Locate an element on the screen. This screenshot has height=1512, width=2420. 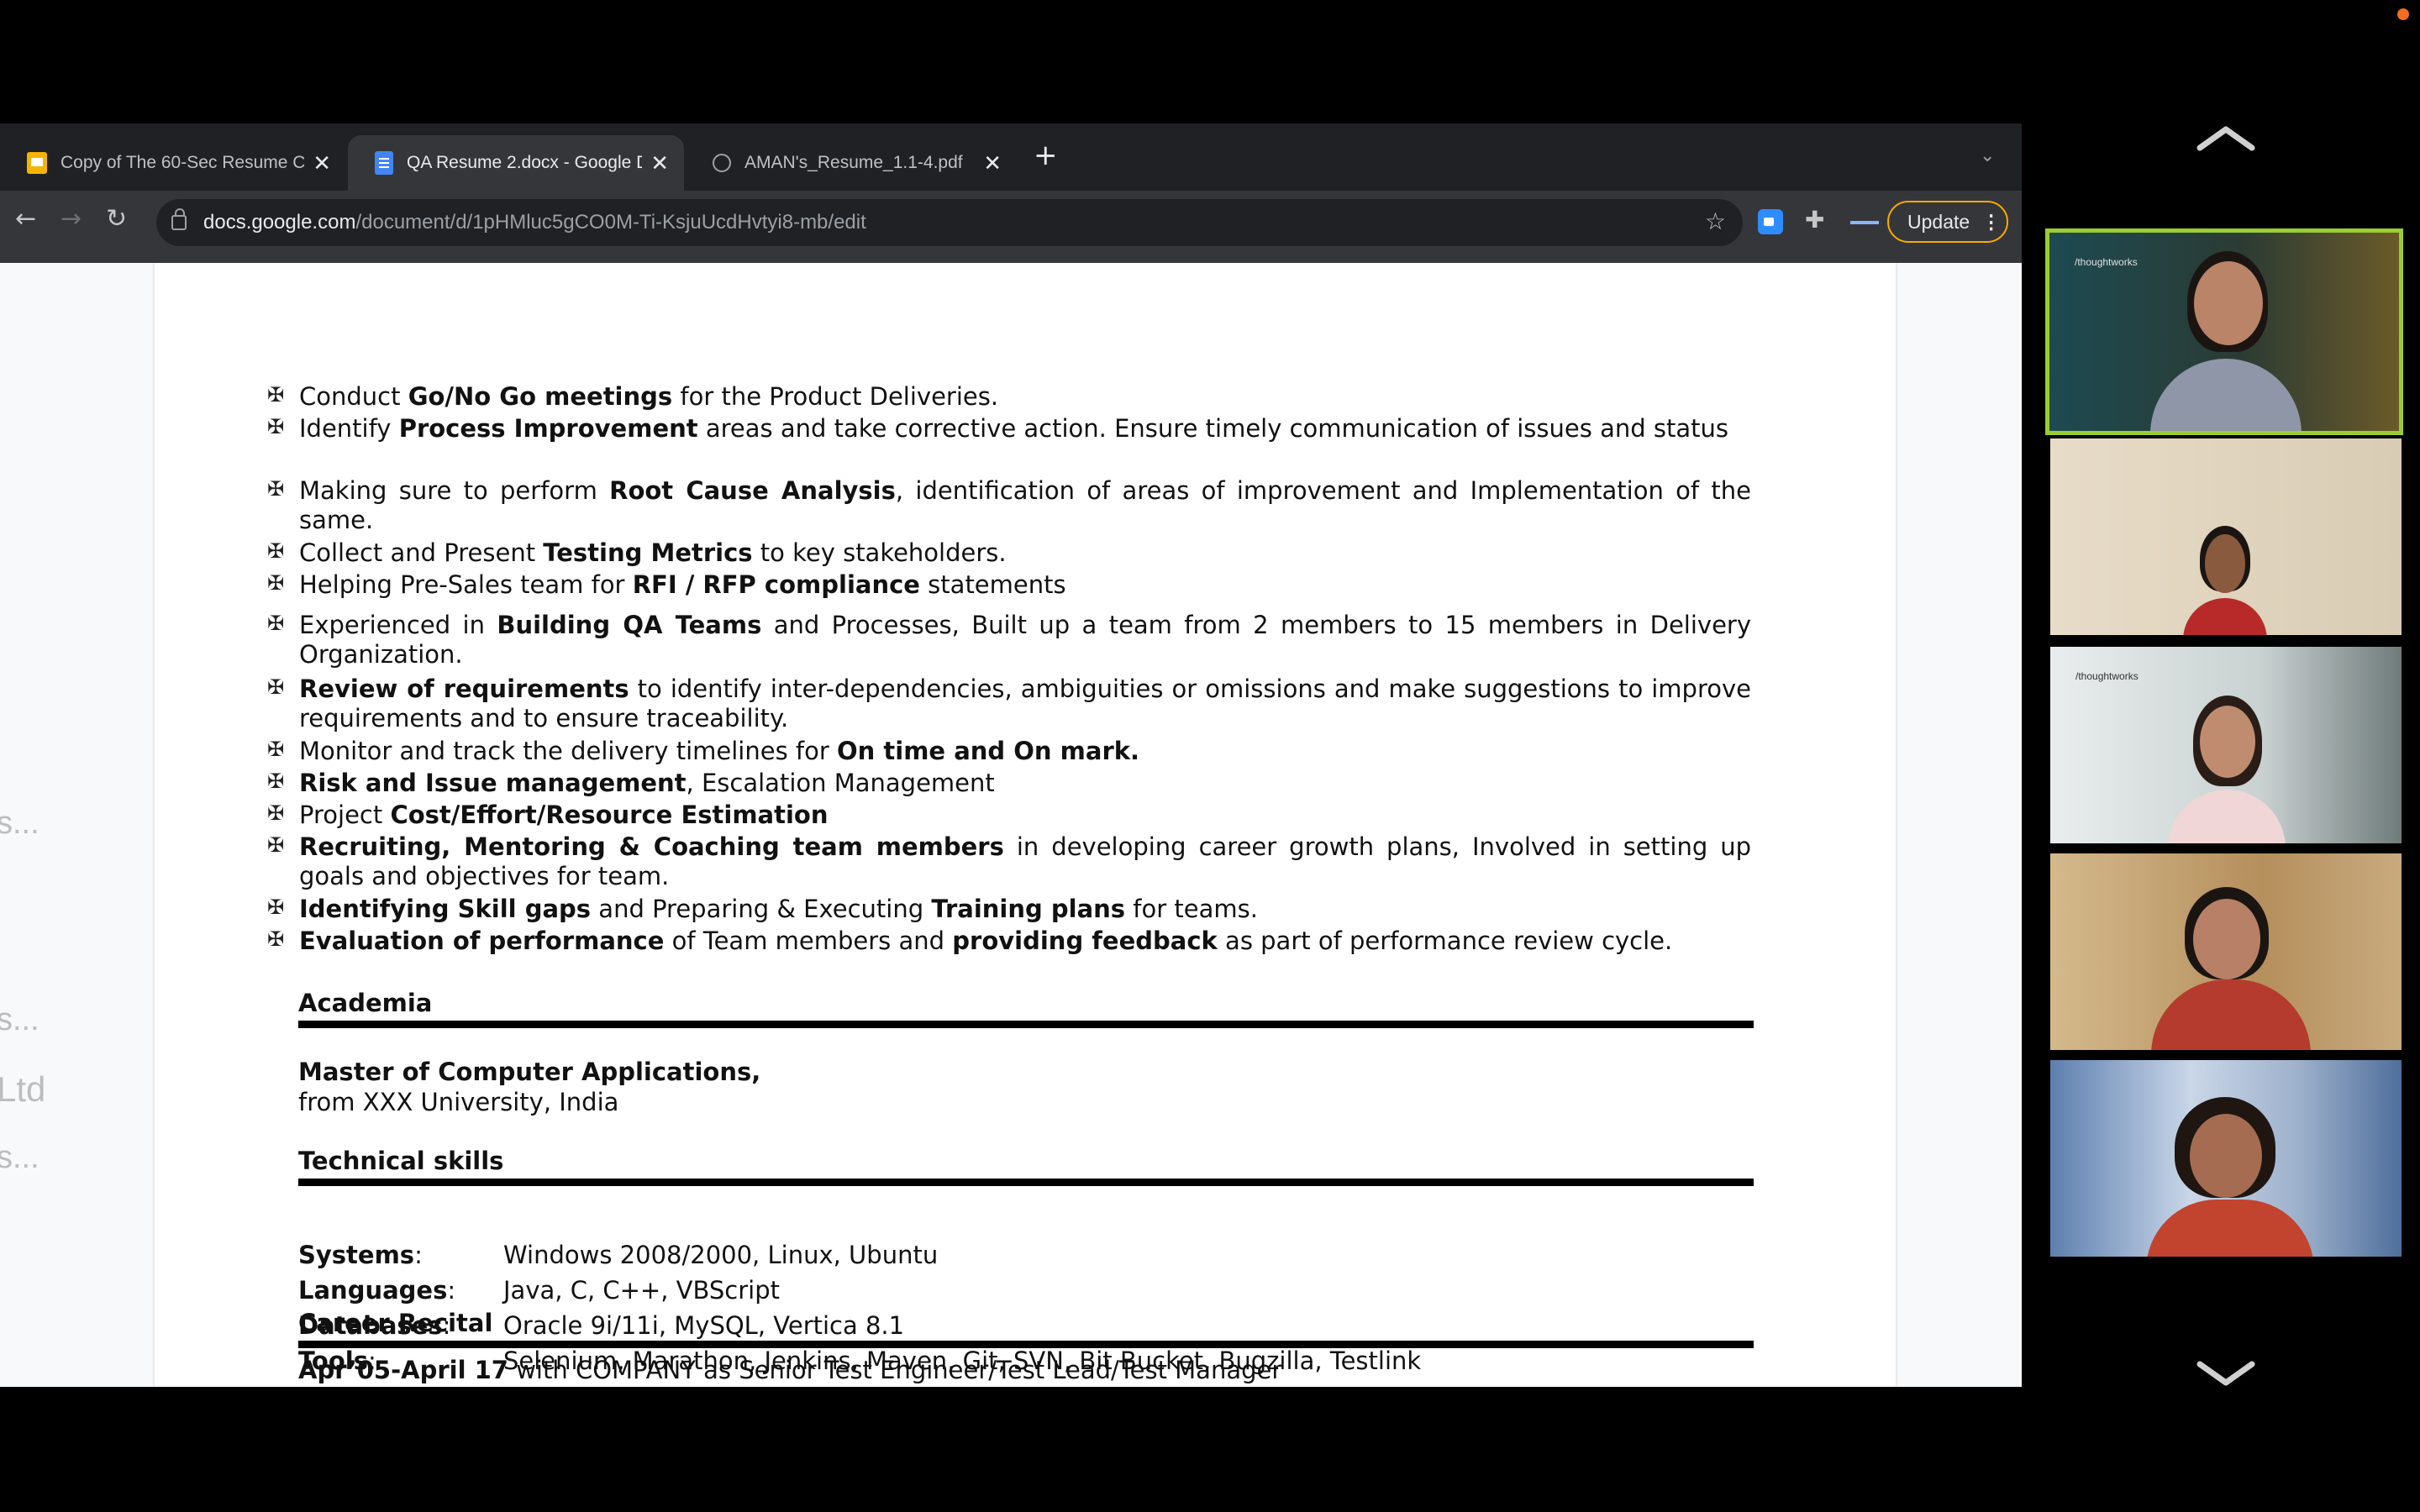
tab-resume-slides: Copy of The 60-Sec Resume C ✕ is located at coordinates (173, 163).